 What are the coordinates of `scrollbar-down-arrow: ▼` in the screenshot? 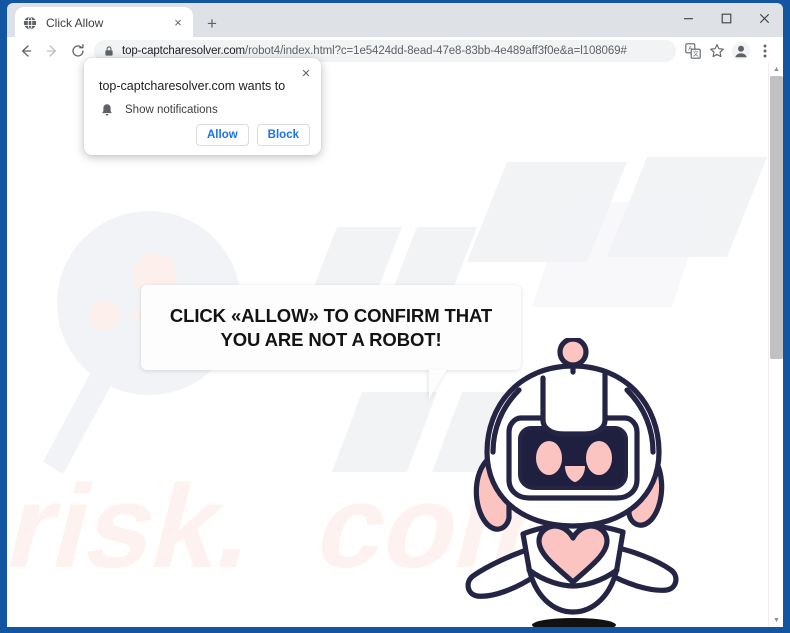 It's located at (776, 620).